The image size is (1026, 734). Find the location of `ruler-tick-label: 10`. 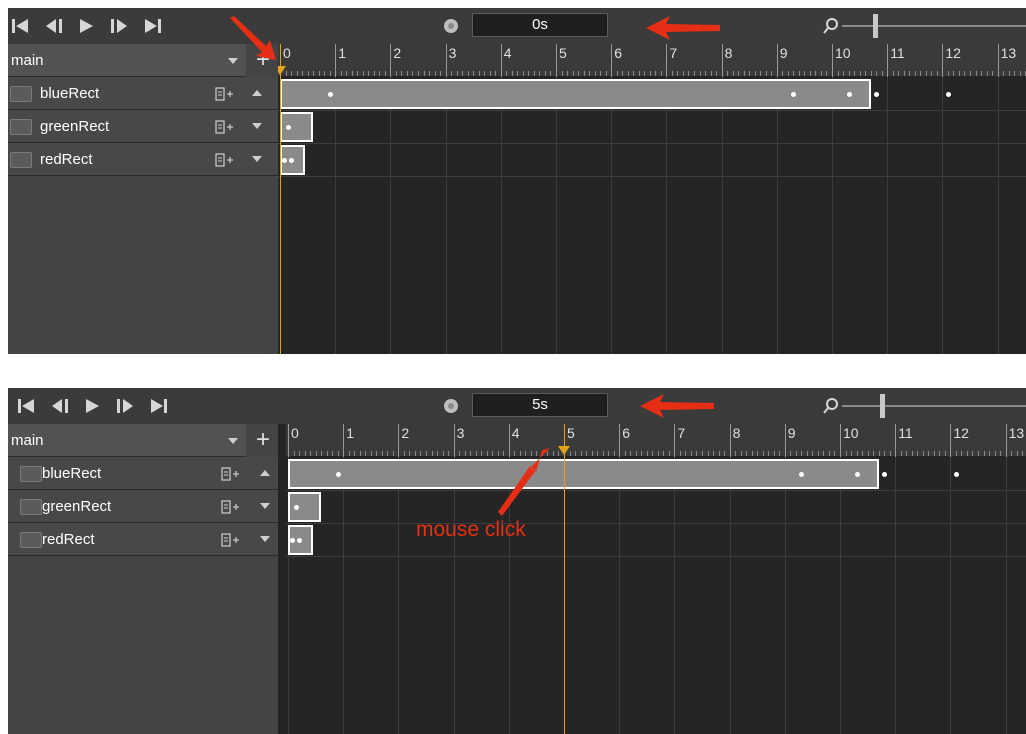

ruler-tick-label: 10 is located at coordinates (843, 53).